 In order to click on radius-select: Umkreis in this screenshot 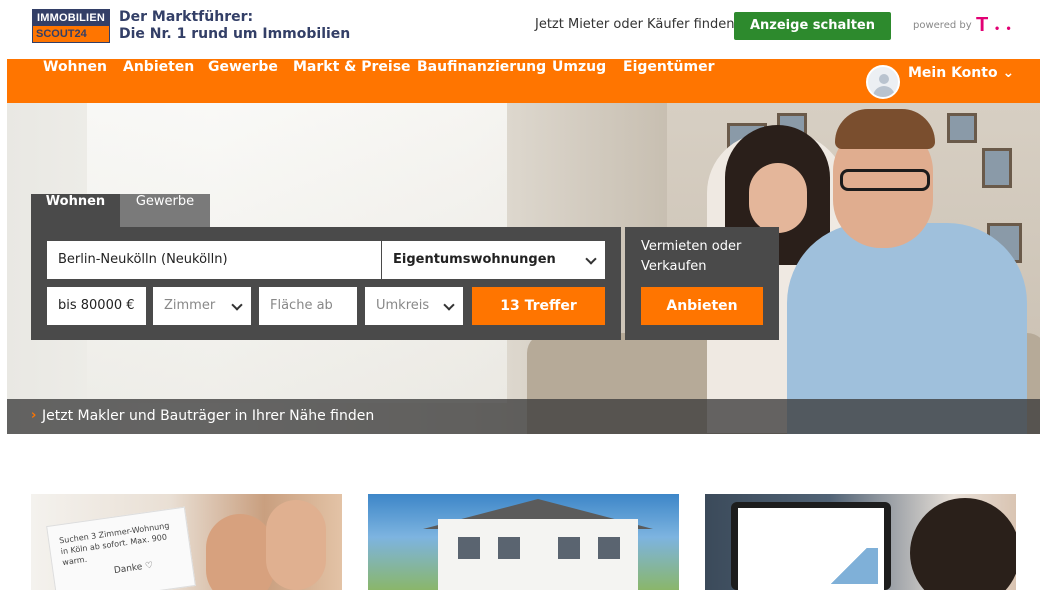, I will do `click(414, 306)`.